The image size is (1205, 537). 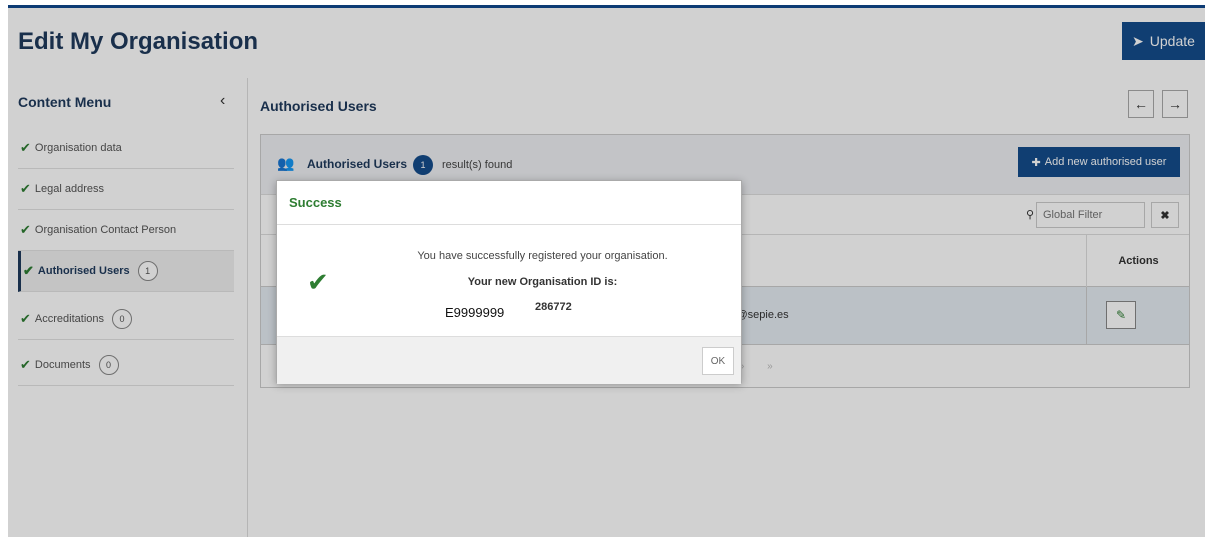 I want to click on organisation-id-label: Your new Organisation ID is:, so click(x=542, y=282).